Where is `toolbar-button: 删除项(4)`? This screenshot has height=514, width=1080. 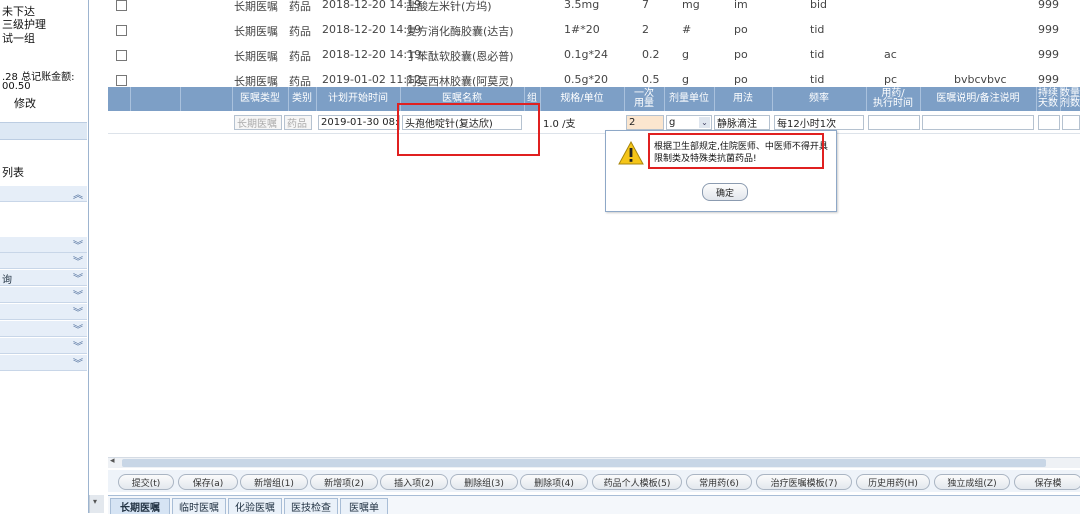 toolbar-button: 删除项(4) is located at coordinates (554, 482).